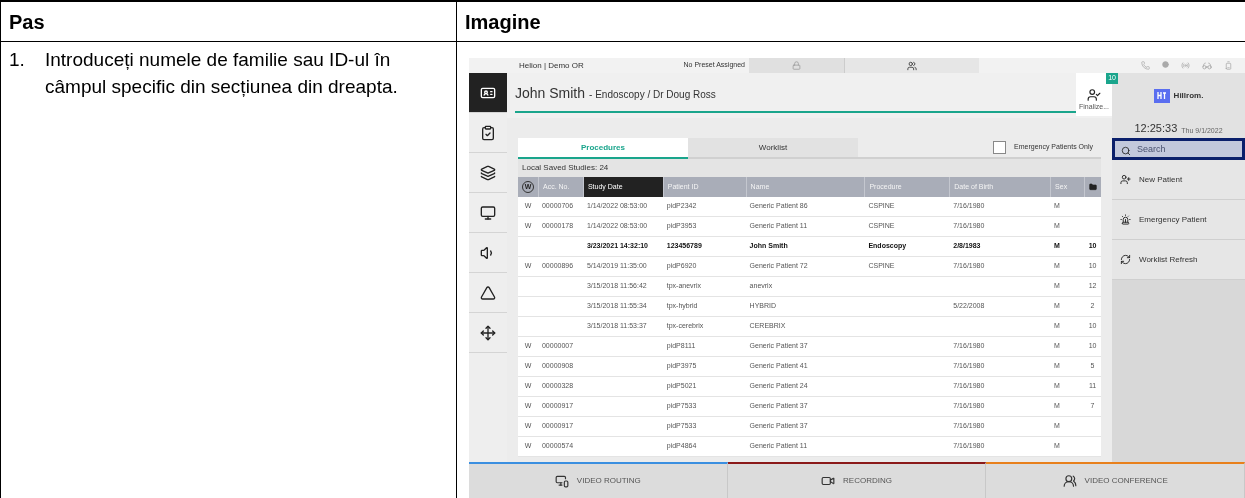 The image size is (1245, 498). Describe the element at coordinates (1161, 95) in the screenshot. I see `logo-icon` at that location.